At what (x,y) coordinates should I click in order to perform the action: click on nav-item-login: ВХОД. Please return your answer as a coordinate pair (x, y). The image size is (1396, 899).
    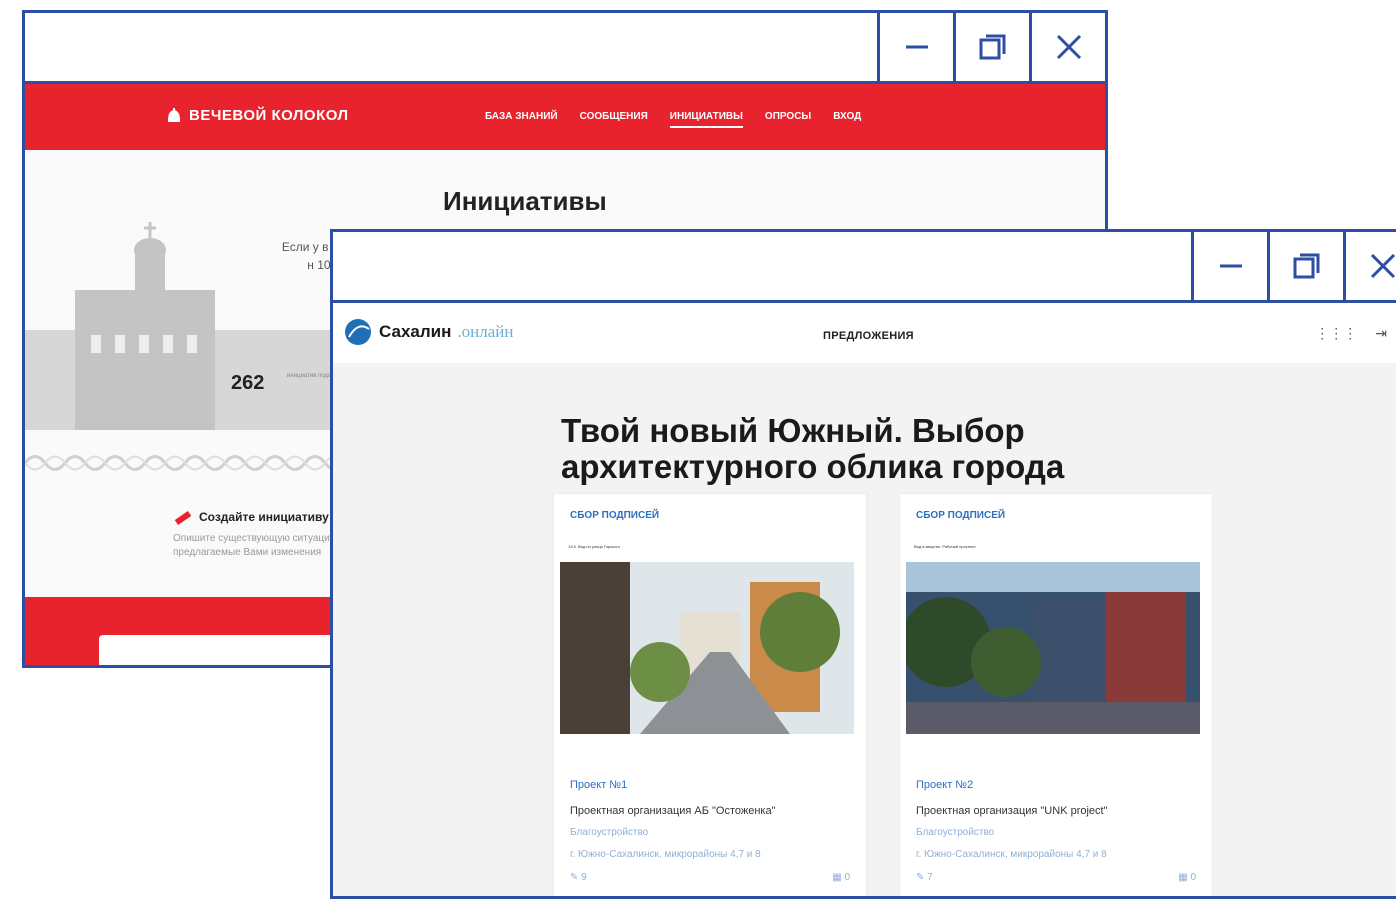
    Looking at the image, I should click on (847, 119).